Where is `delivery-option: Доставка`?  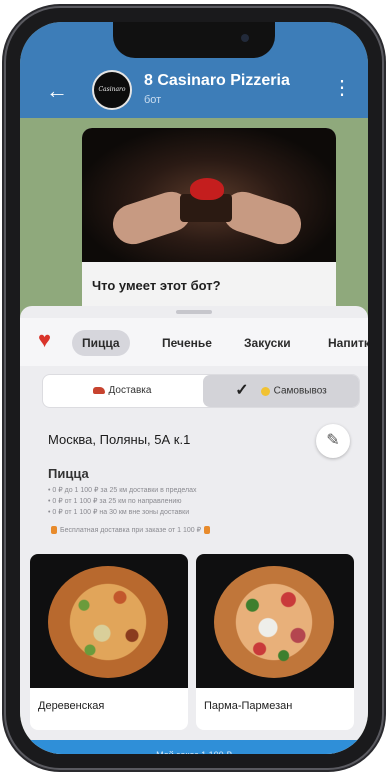 delivery-option: Доставка is located at coordinates (122, 391).